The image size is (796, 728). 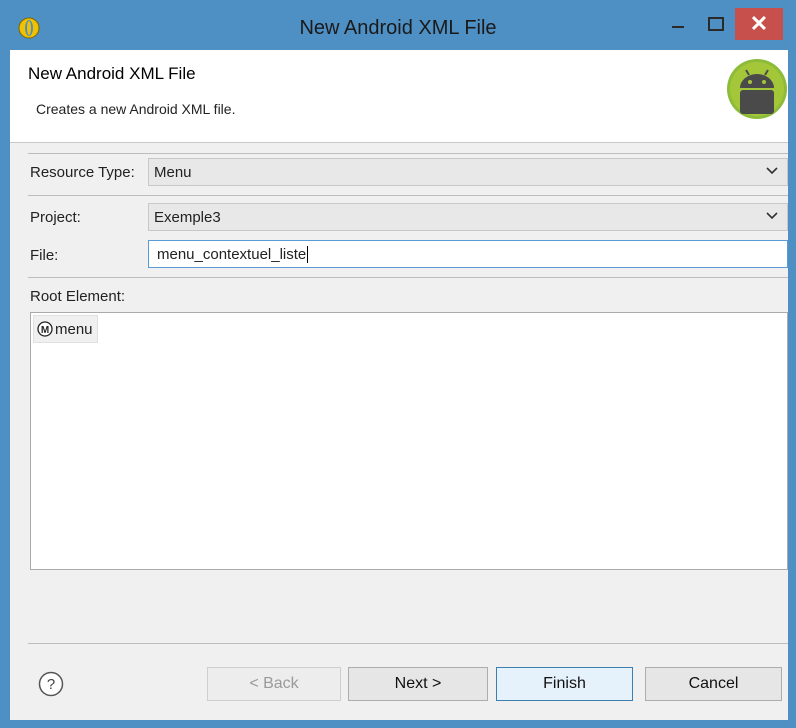 I want to click on help-icon: ?, so click(x=51, y=684).